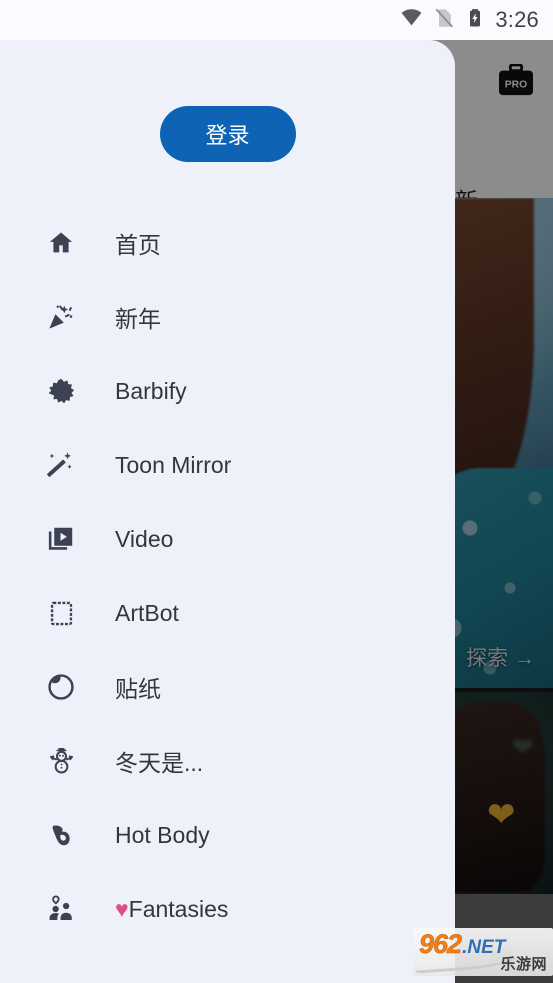 The width and height of the screenshot is (553, 983). What do you see at coordinates (411, 20) in the screenshot?
I see `wifi-icon` at bounding box center [411, 20].